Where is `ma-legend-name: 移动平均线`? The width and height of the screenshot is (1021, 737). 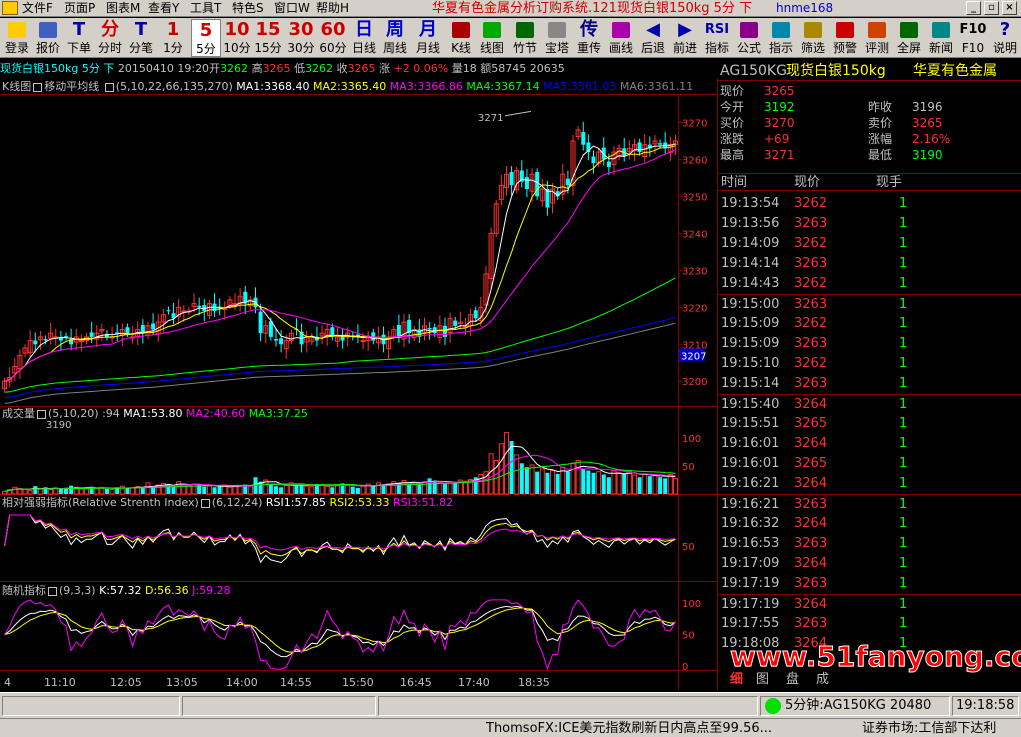 ma-legend-name: 移动平均线 is located at coordinates (72, 86).